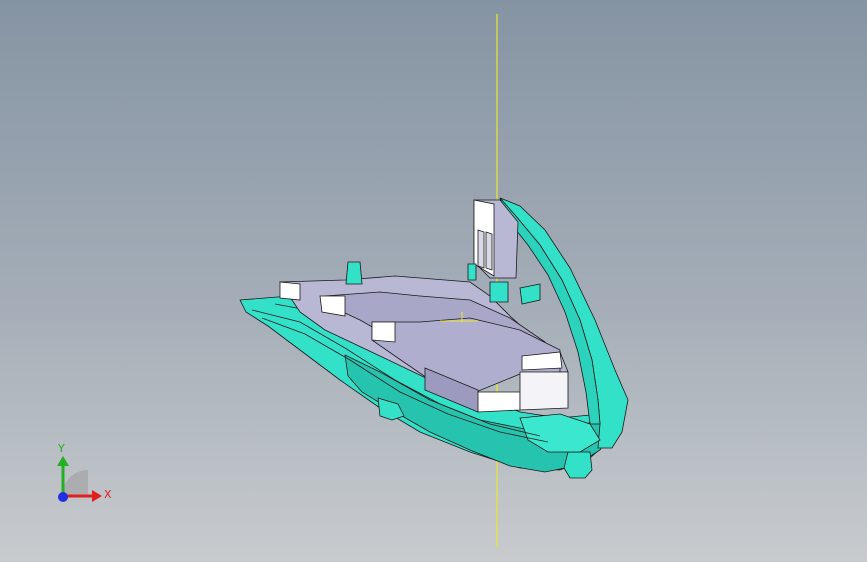 Image resolution: width=867 pixels, height=562 pixels. I want to click on triad-z-axis, so click(63, 497).